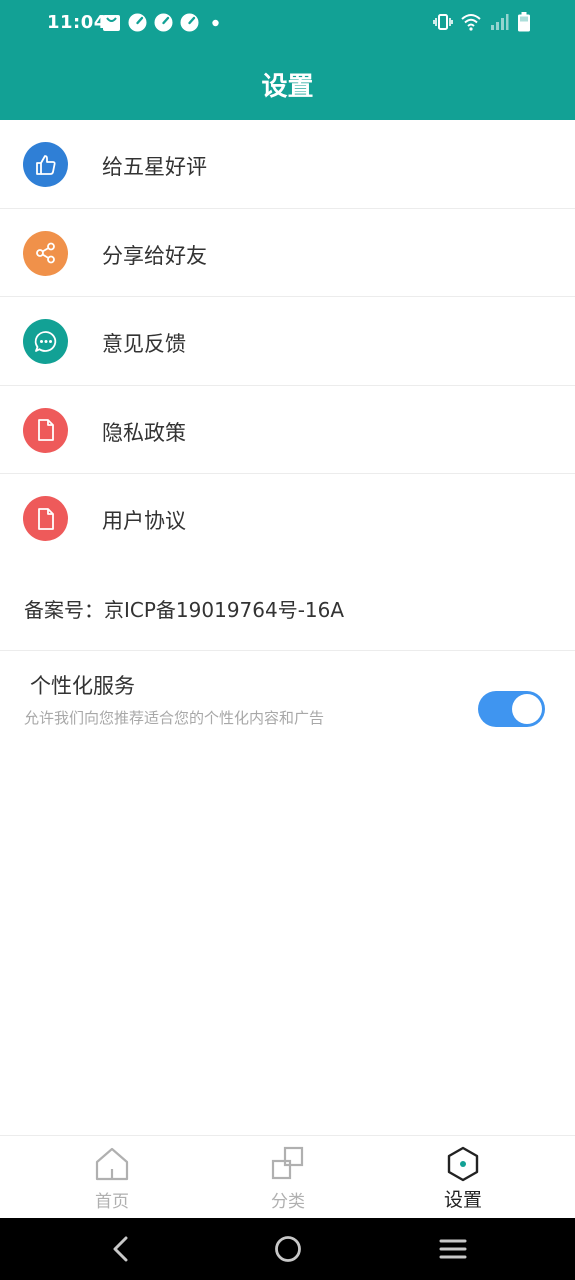  I want to click on menu-item-feedback: 意见反馈, so click(287, 341).